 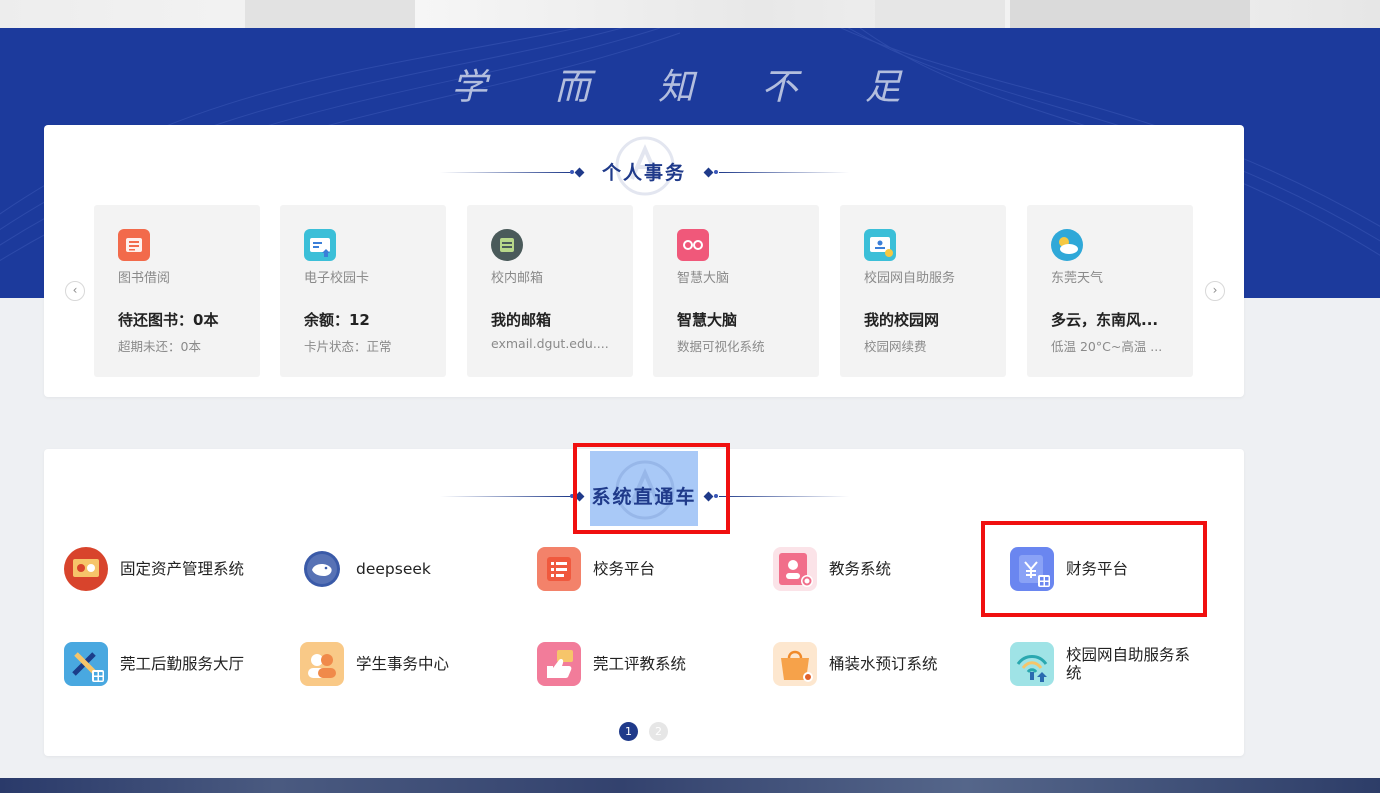 I want to click on student-affairs-icon, so click(x=322, y=664).